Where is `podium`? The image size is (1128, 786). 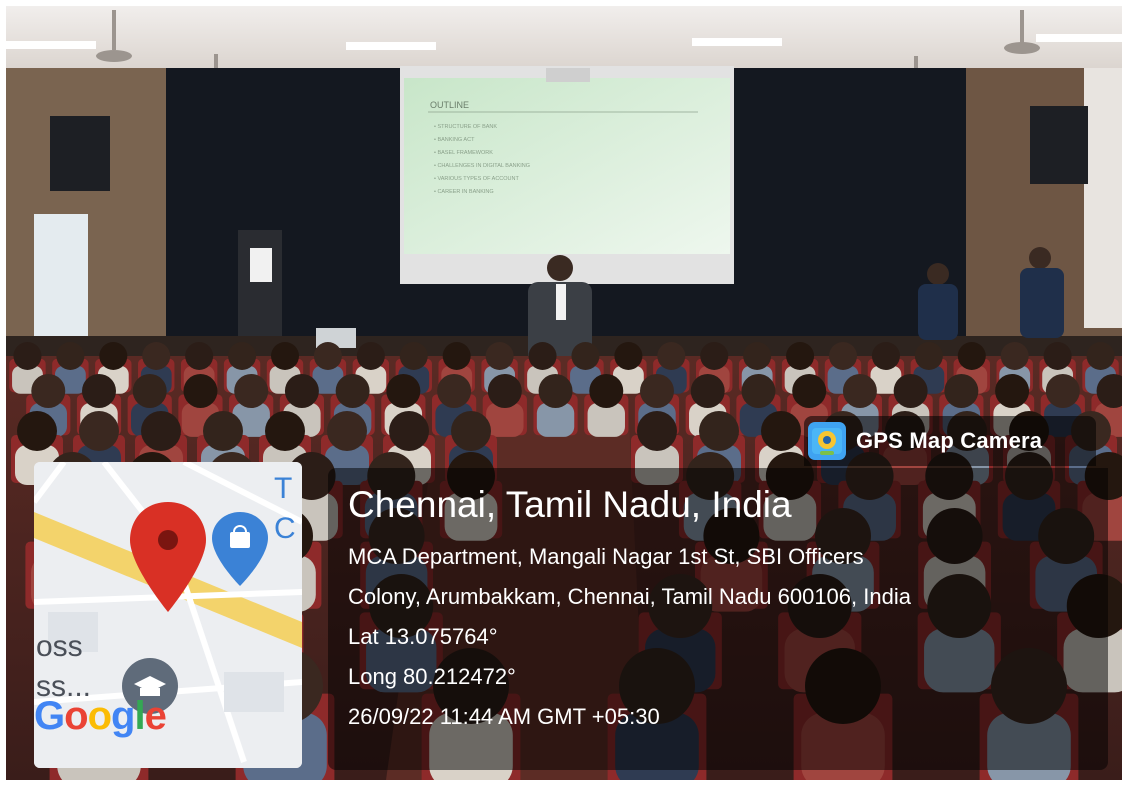
podium is located at coordinates (260, 285).